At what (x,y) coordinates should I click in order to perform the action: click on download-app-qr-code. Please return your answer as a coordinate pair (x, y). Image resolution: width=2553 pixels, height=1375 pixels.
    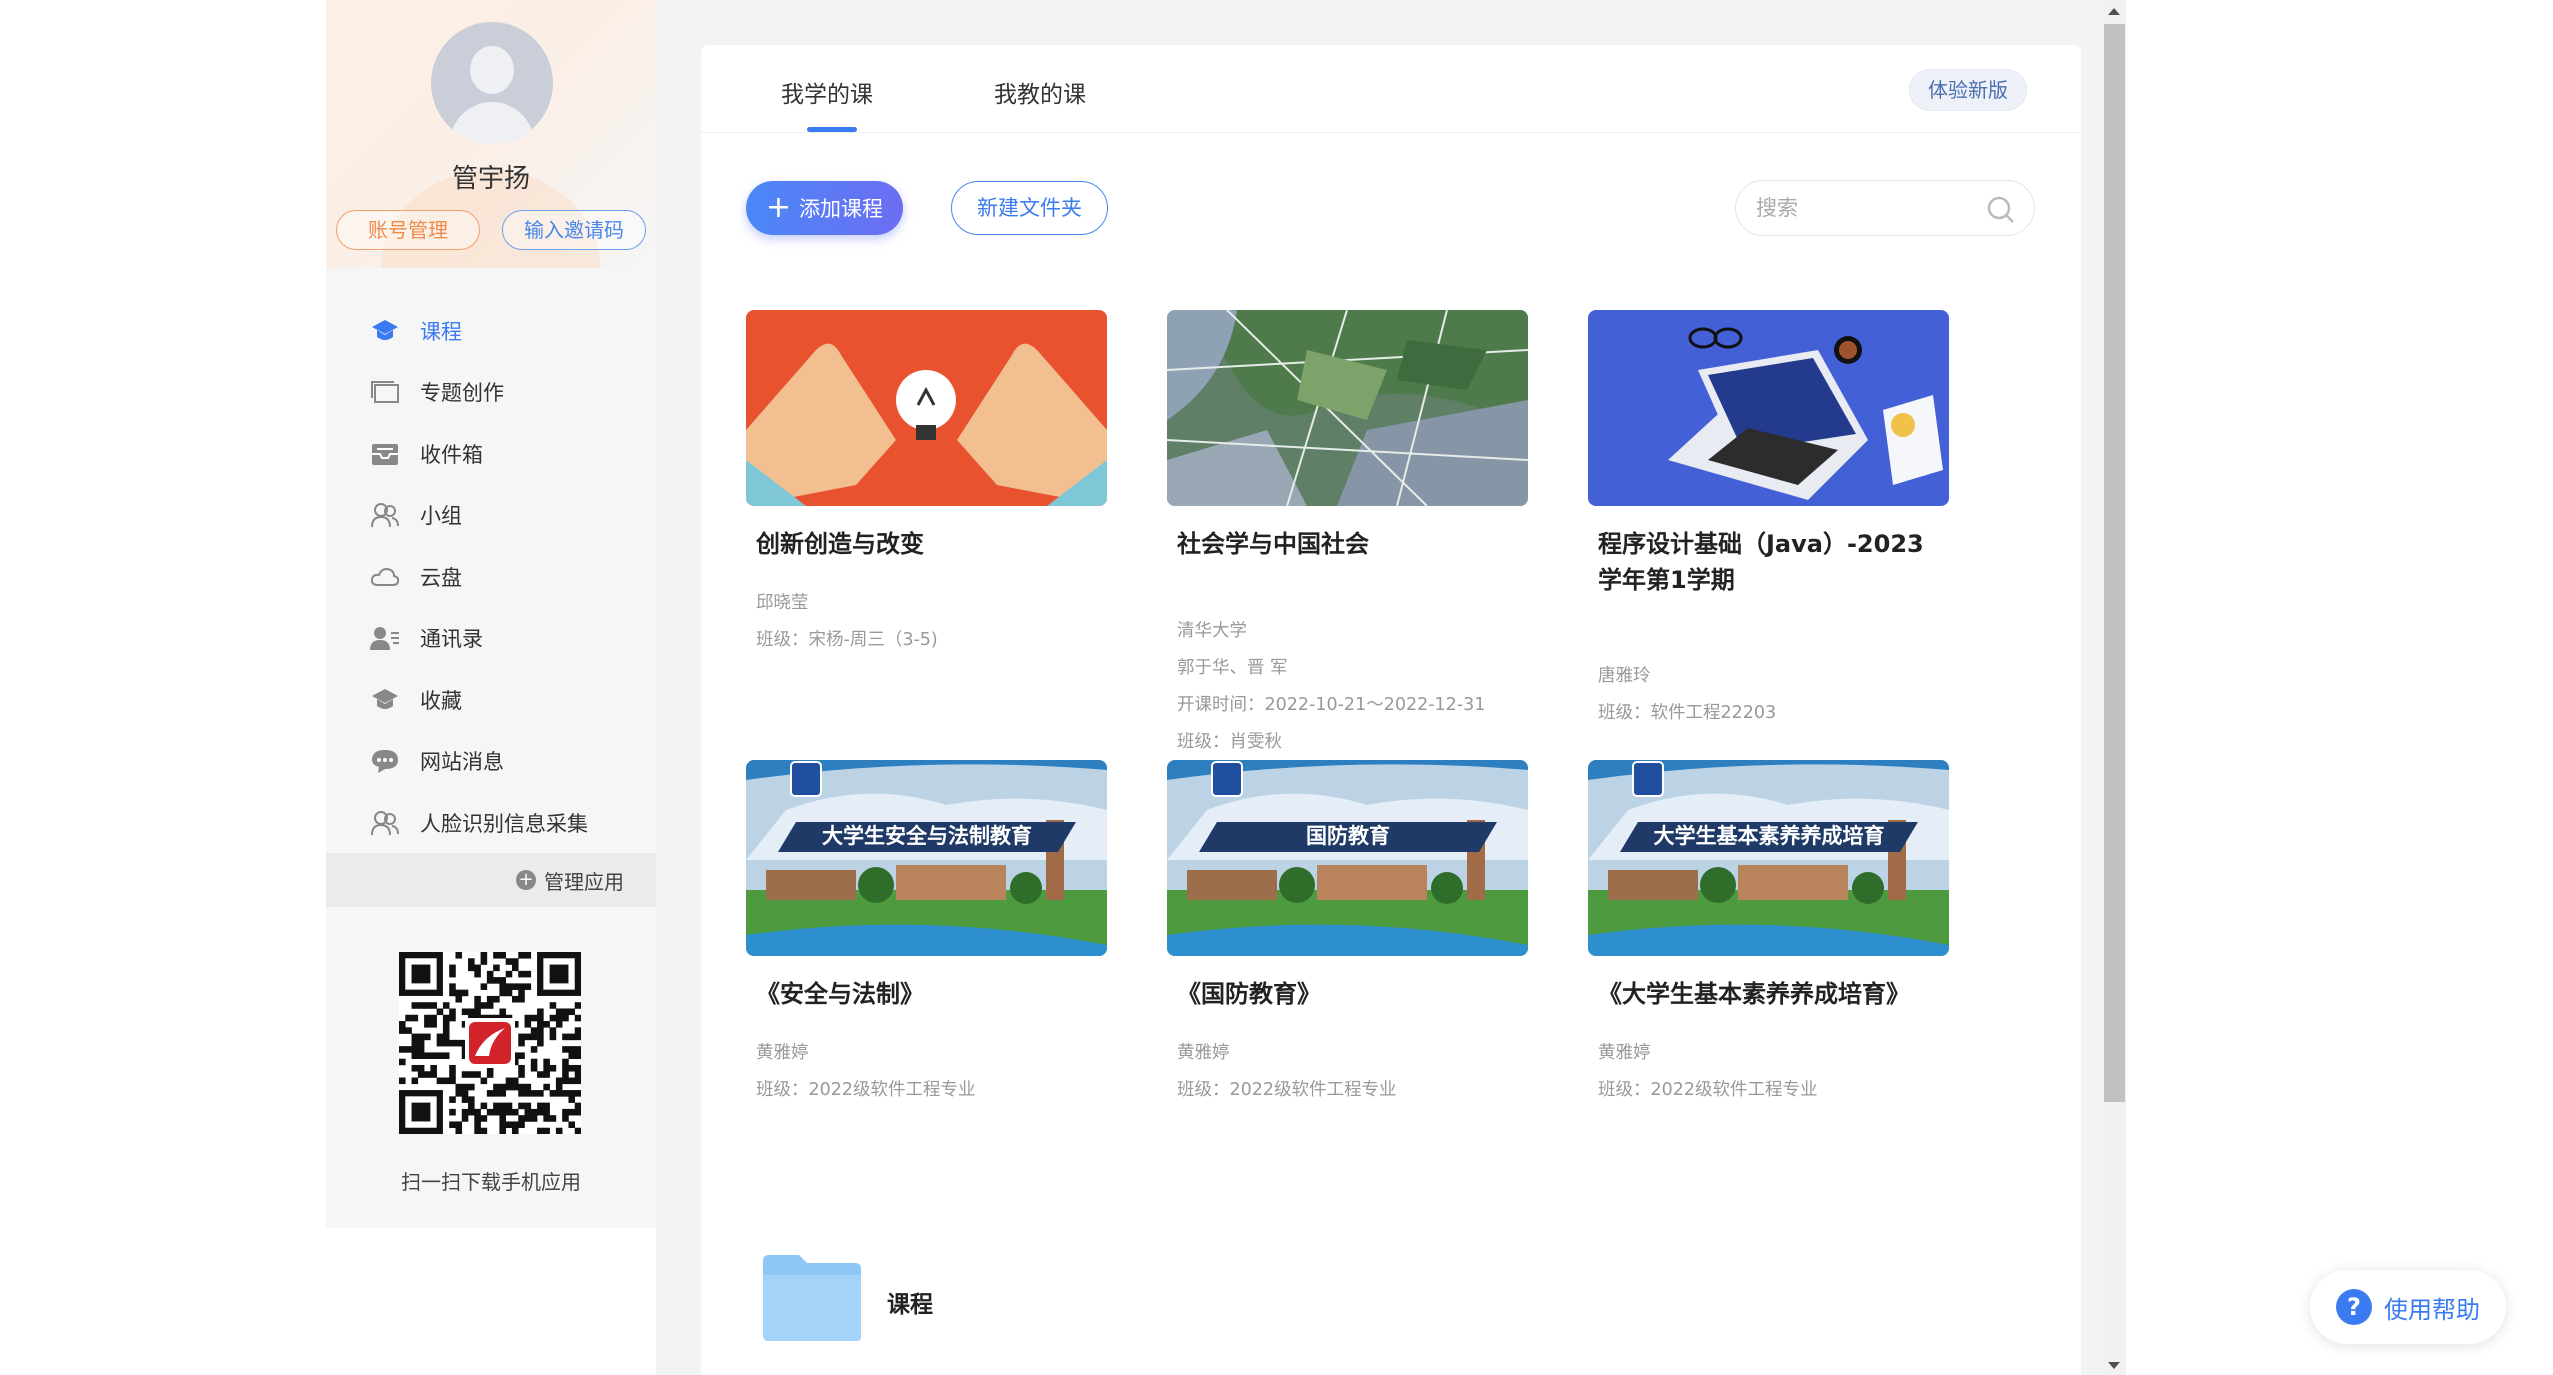
    Looking at the image, I should click on (490, 1043).